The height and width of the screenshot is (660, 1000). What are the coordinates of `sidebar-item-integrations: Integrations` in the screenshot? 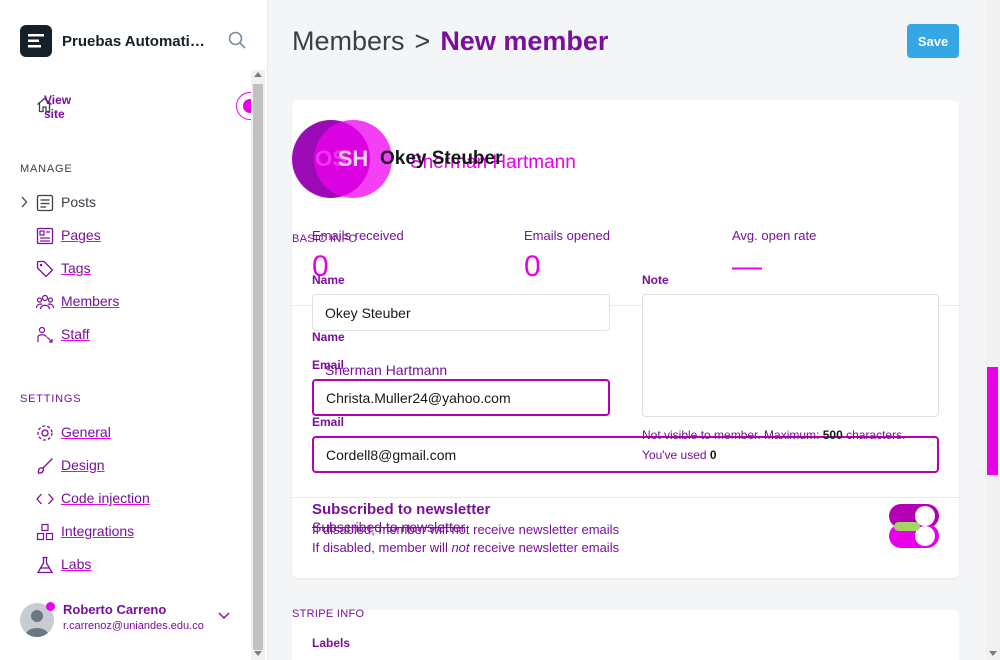 It's located at (135, 531).